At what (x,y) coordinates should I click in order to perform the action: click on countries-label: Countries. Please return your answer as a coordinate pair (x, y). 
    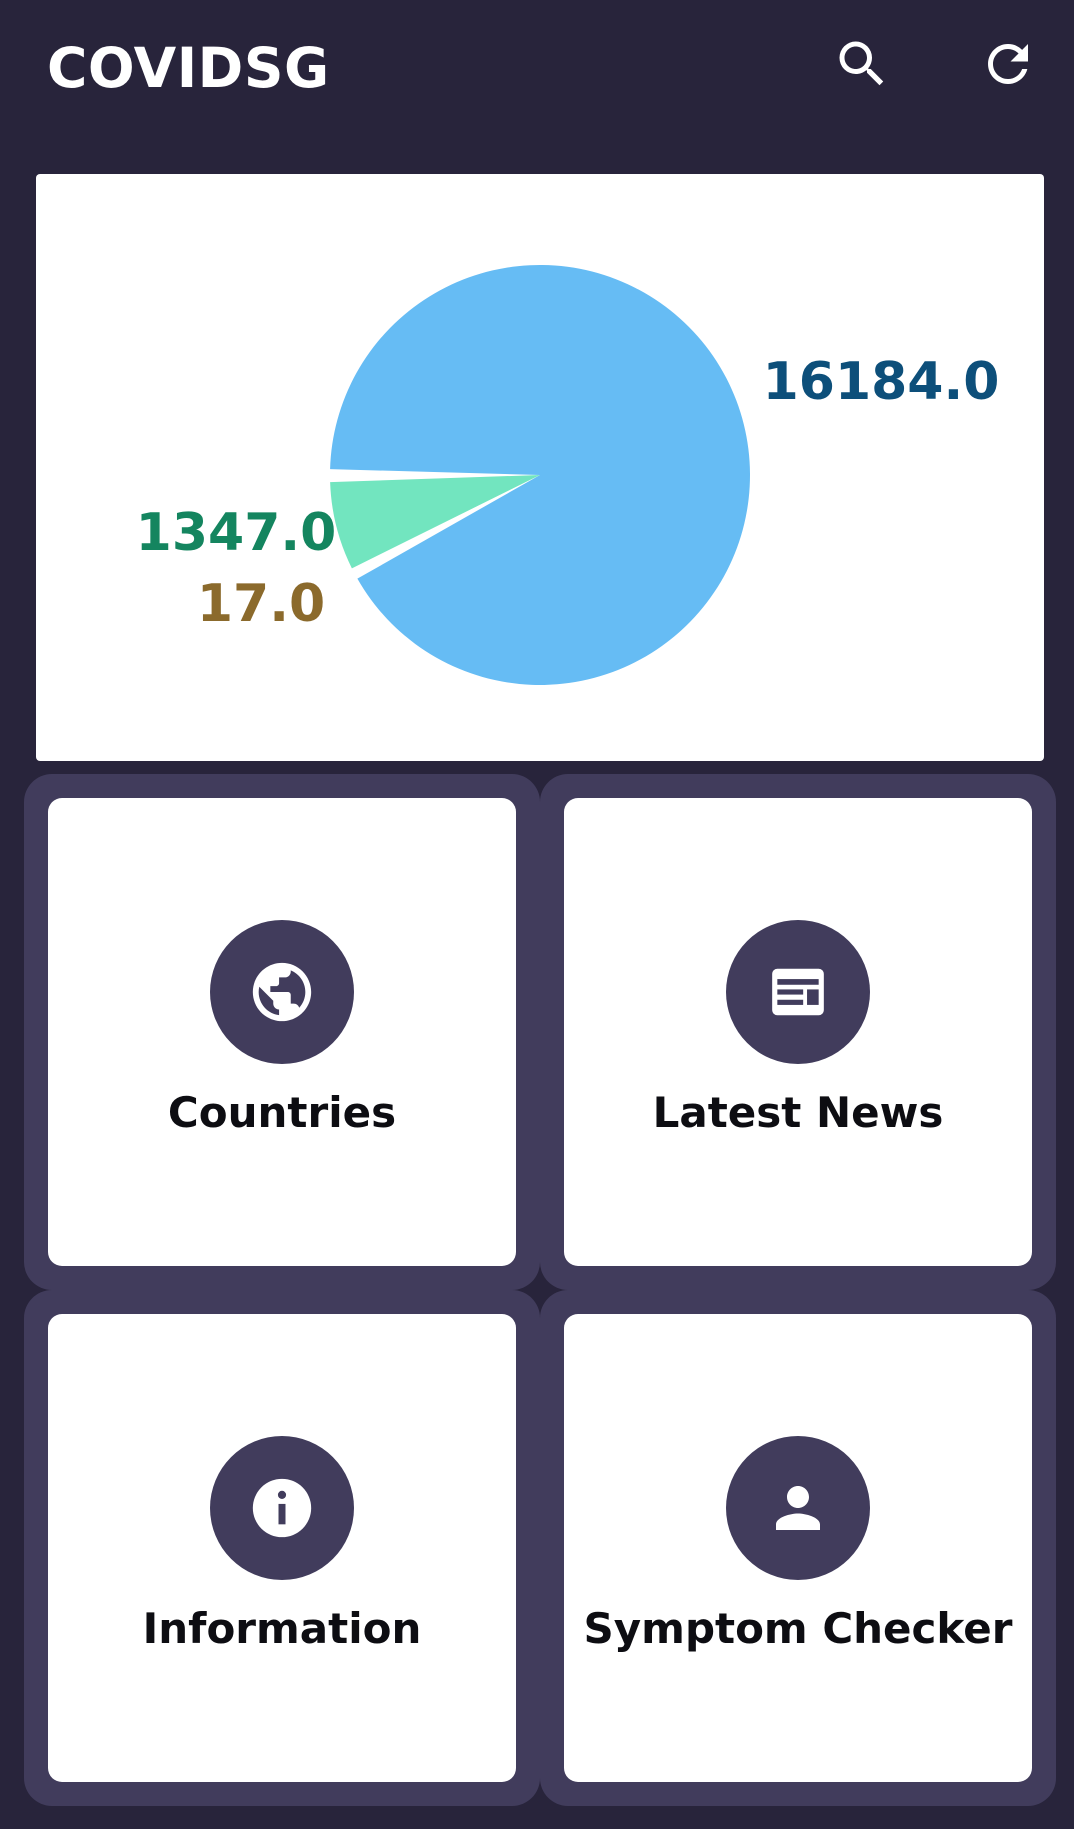
    Looking at the image, I should click on (282, 1112).